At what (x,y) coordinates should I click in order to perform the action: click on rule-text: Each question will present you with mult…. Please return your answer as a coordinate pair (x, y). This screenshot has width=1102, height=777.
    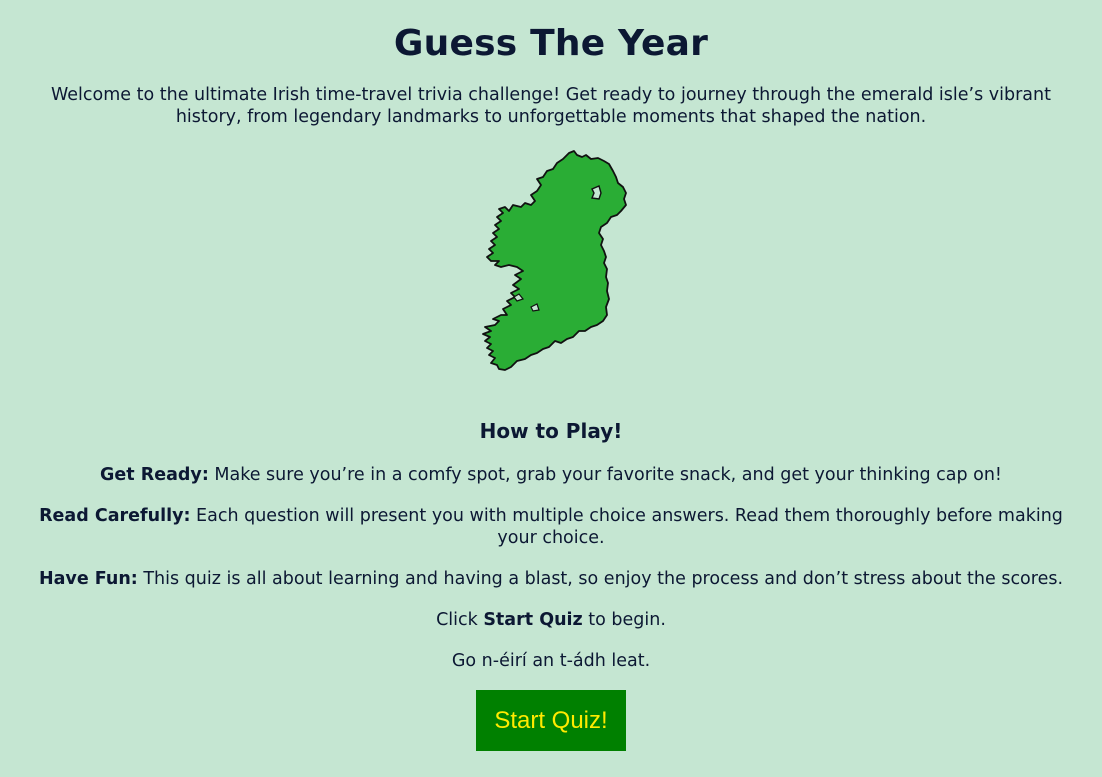
    Looking at the image, I should click on (626, 527).